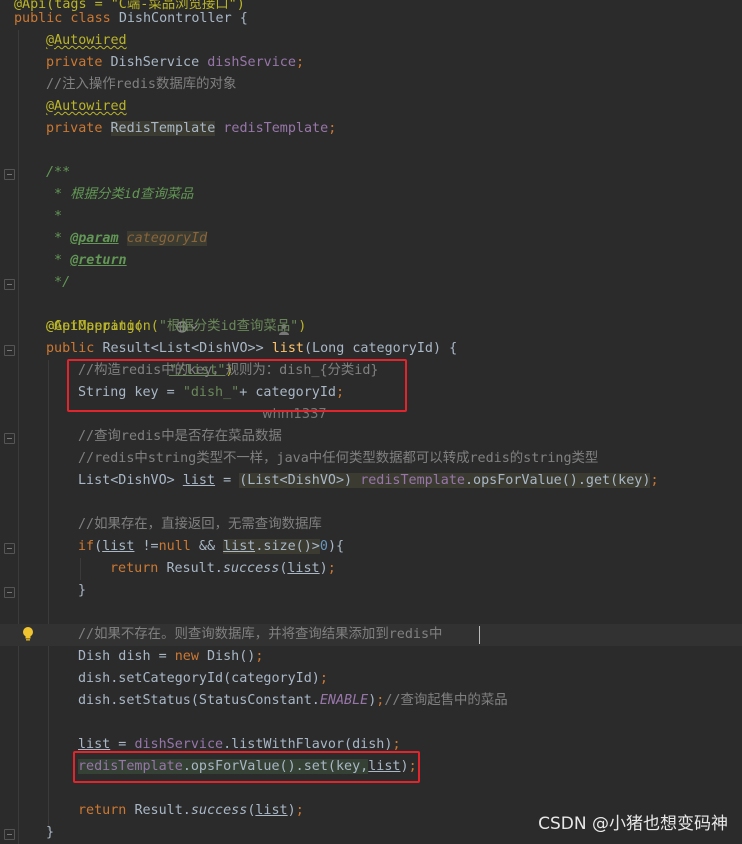 This screenshot has height=844, width=742. What do you see at coordinates (162, 810) in the screenshot?
I see `code-token: Result.` at bounding box center [162, 810].